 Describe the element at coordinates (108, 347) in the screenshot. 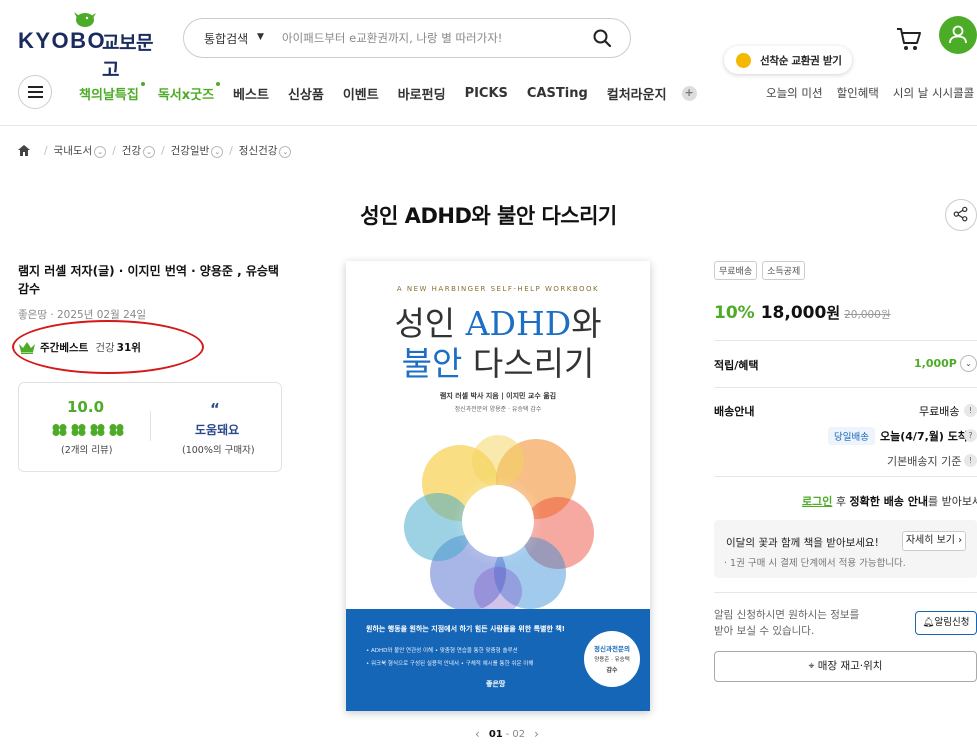

I see `highlight-circle` at that location.